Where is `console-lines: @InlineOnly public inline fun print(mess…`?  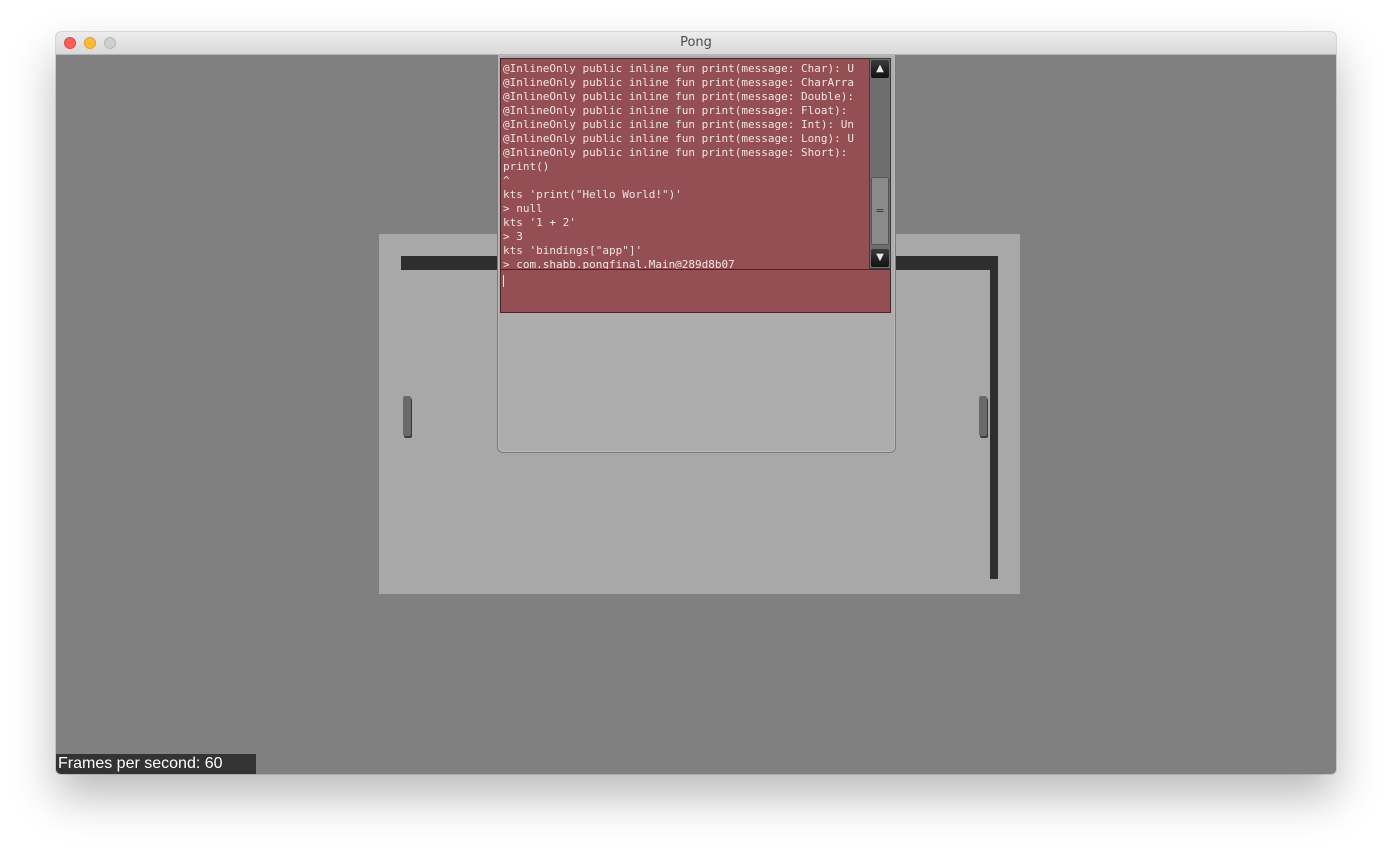
console-lines: @InlineOnly public inline fun print(mess… is located at coordinates (678, 166).